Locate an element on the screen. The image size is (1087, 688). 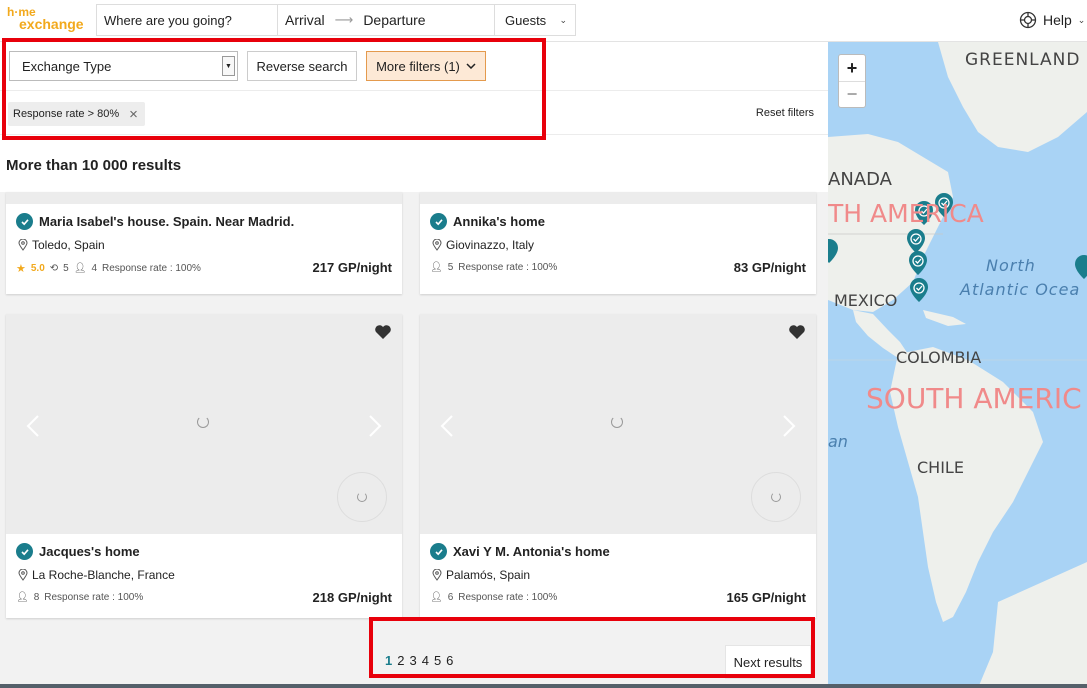
arrival-label: Arrival is located at coordinates (305, 20).